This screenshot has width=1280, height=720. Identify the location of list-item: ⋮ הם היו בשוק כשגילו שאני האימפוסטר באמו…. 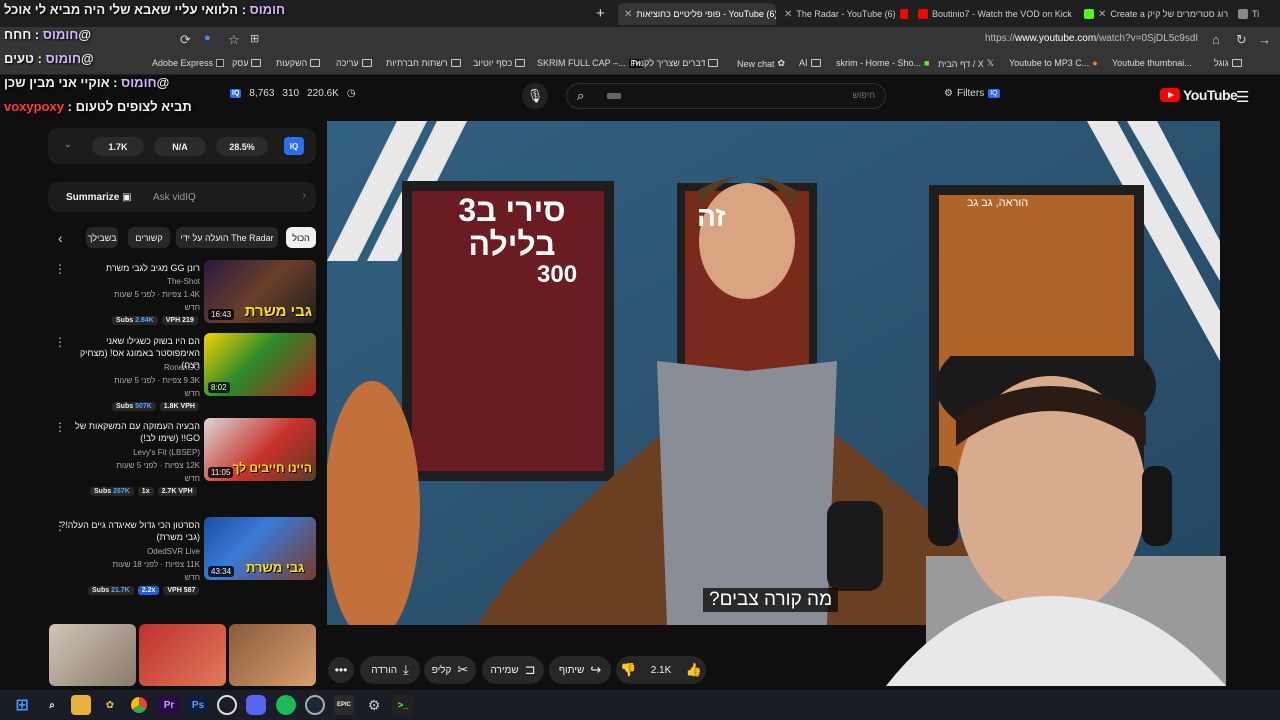
(186, 373).